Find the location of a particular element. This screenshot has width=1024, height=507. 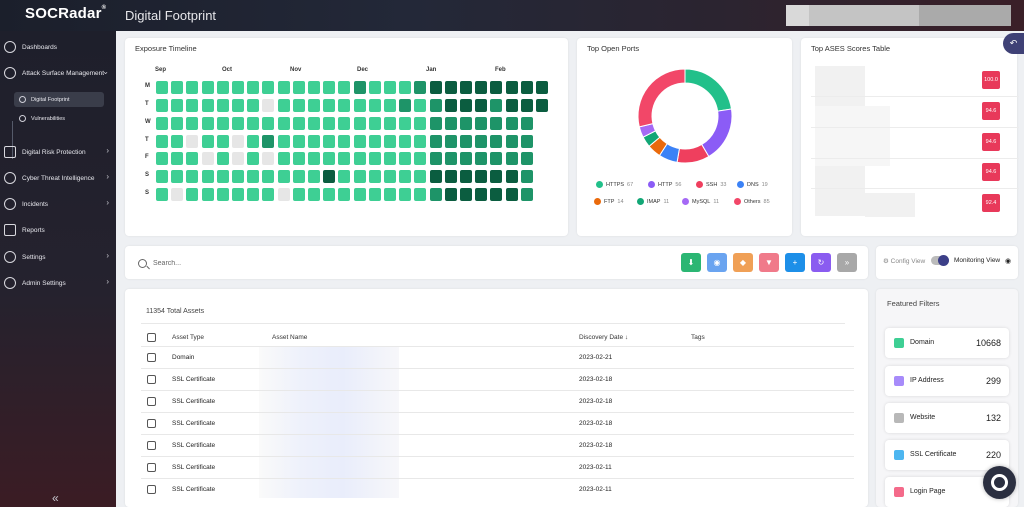

ases-score-badge: 92.4 is located at coordinates (991, 203).